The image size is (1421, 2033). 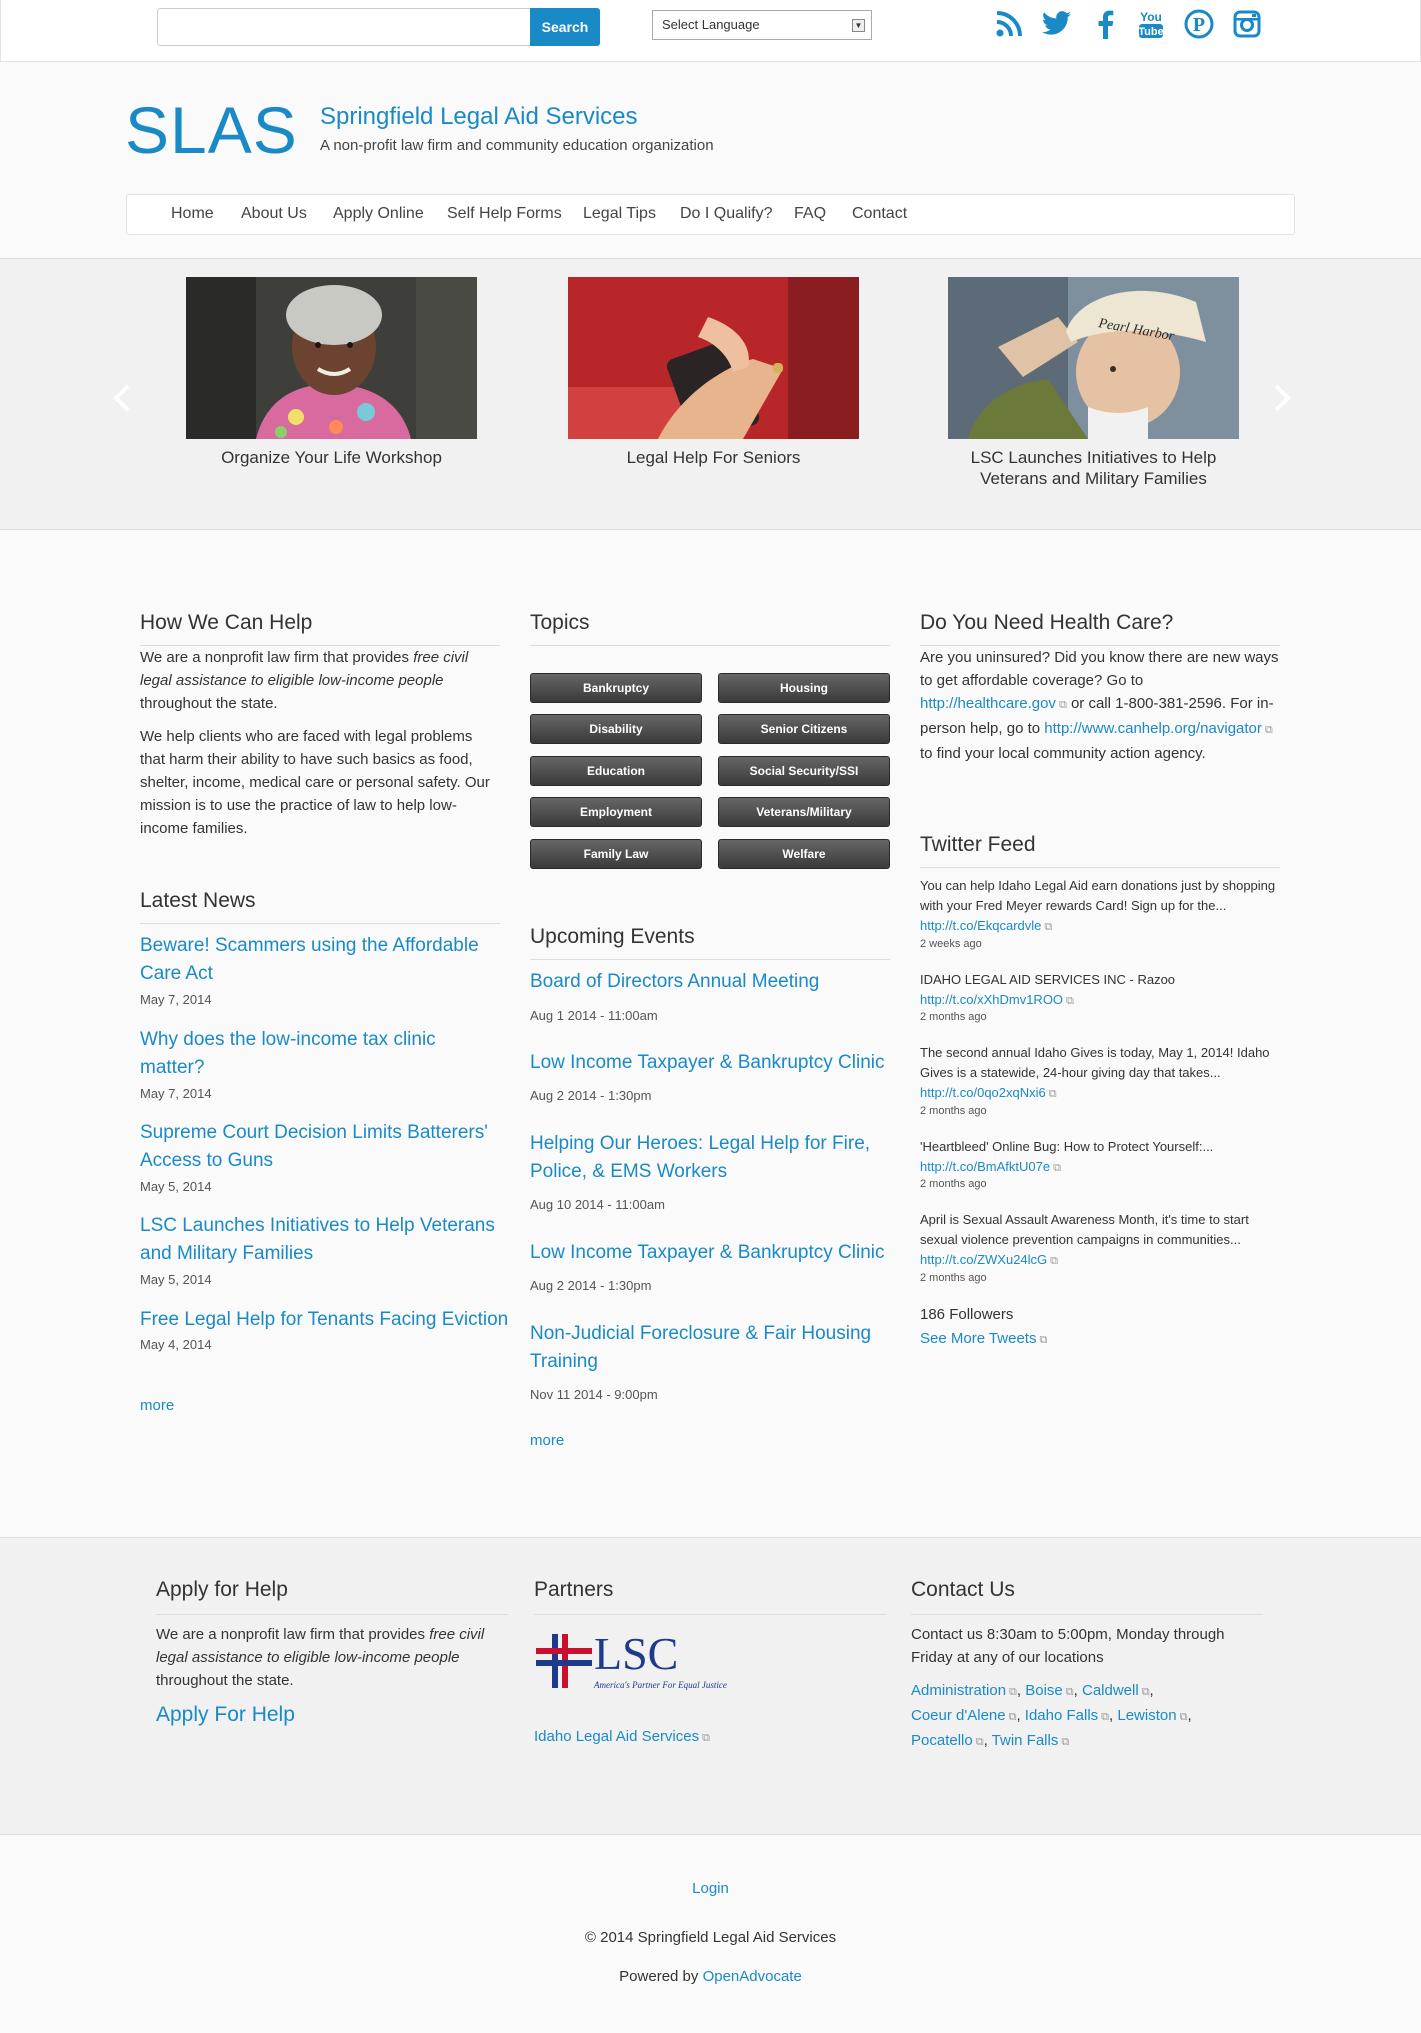 What do you see at coordinates (1247, 24) in the screenshot?
I see `instagram-icon` at bounding box center [1247, 24].